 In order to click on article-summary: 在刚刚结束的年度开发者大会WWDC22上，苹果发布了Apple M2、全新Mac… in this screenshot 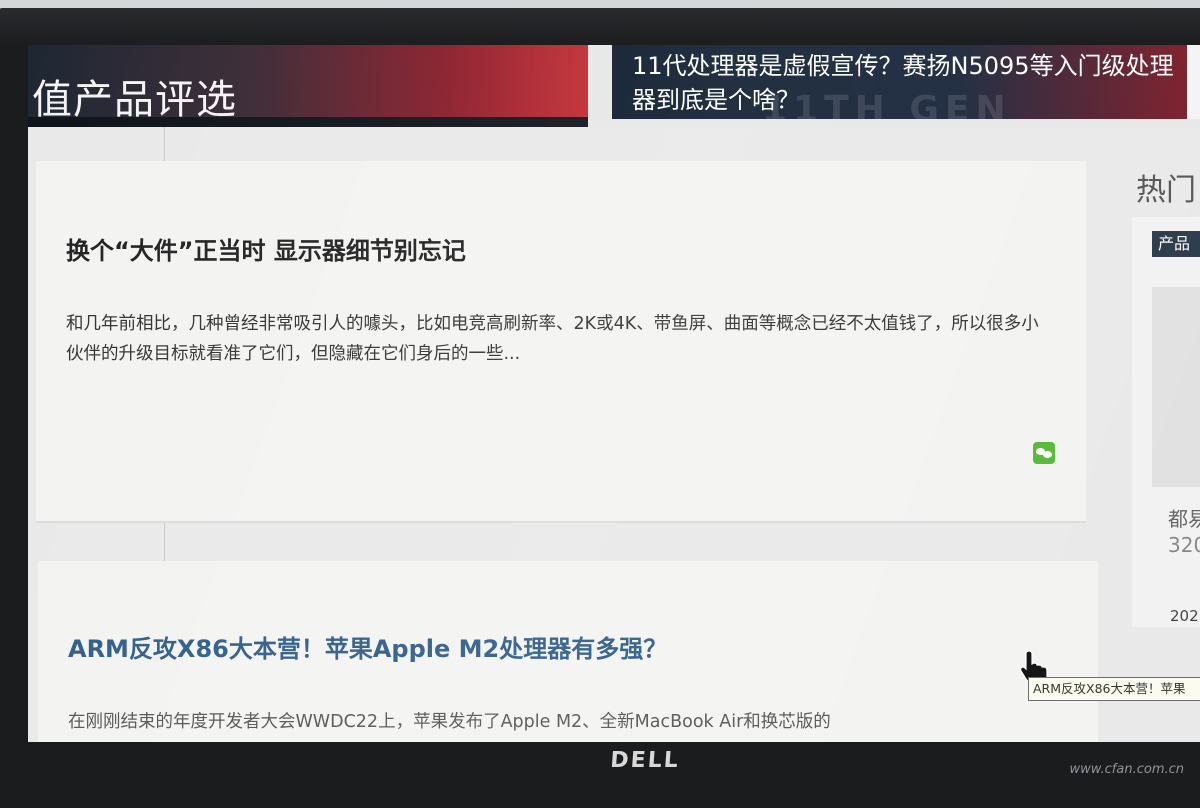, I will do `click(449, 722)`.